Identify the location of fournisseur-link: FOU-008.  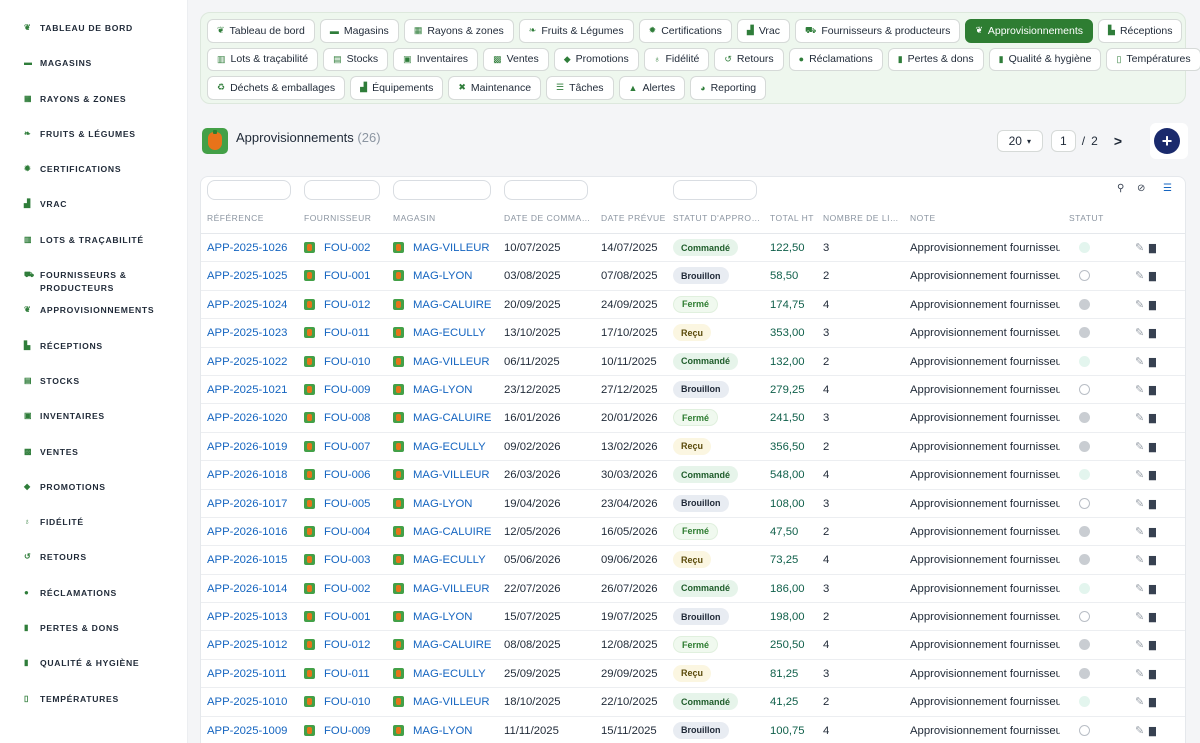
(347, 418).